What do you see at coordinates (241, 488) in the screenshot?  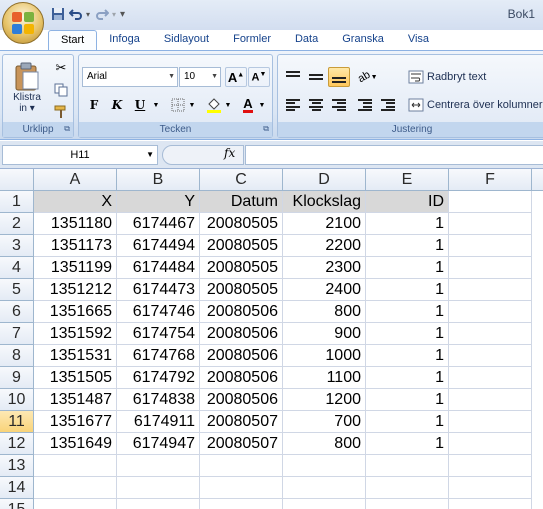 I see `cell-c14` at bounding box center [241, 488].